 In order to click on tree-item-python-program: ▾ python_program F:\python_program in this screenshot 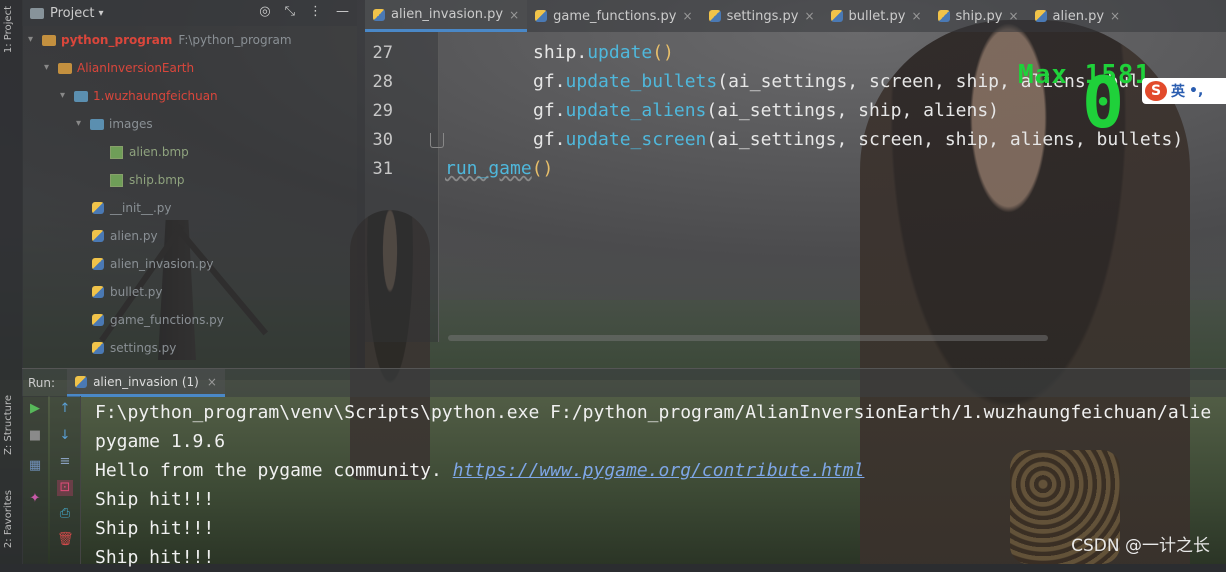, I will do `click(160, 40)`.